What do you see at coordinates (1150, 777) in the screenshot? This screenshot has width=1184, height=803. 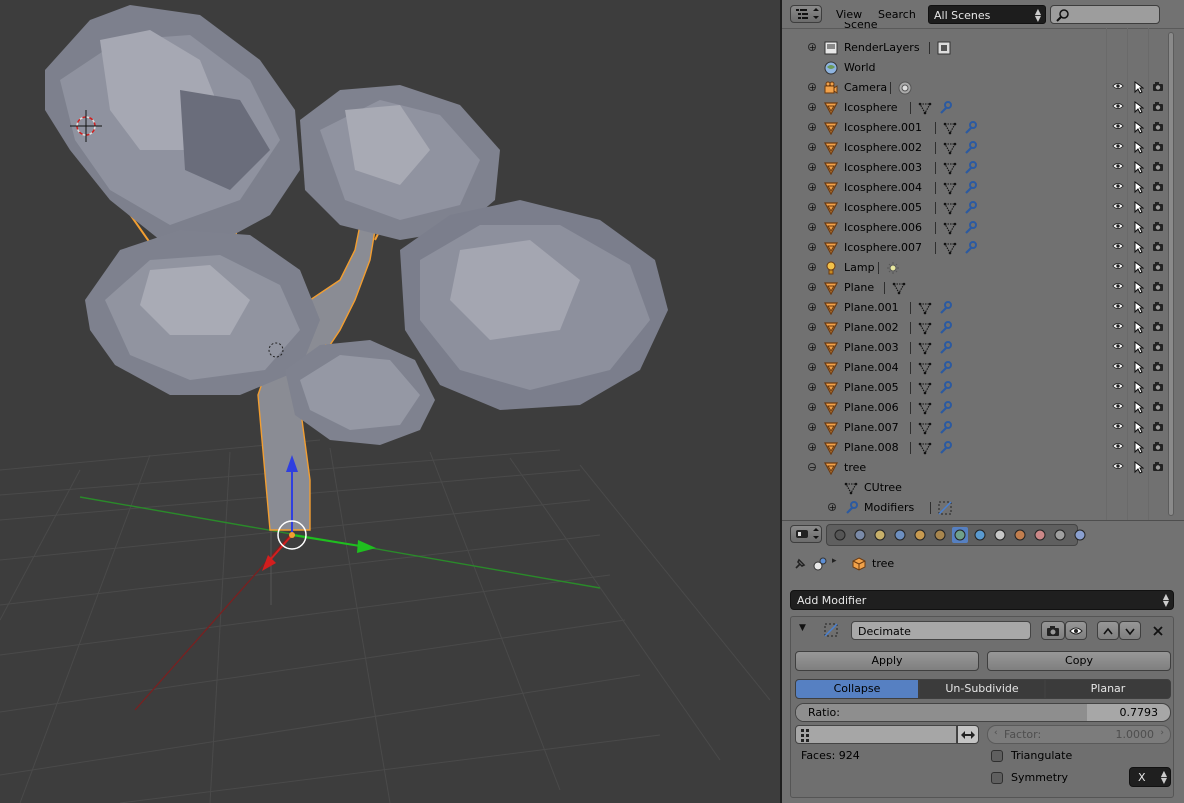 I see `symmetry-axis-select: X ▲ ▼` at bounding box center [1150, 777].